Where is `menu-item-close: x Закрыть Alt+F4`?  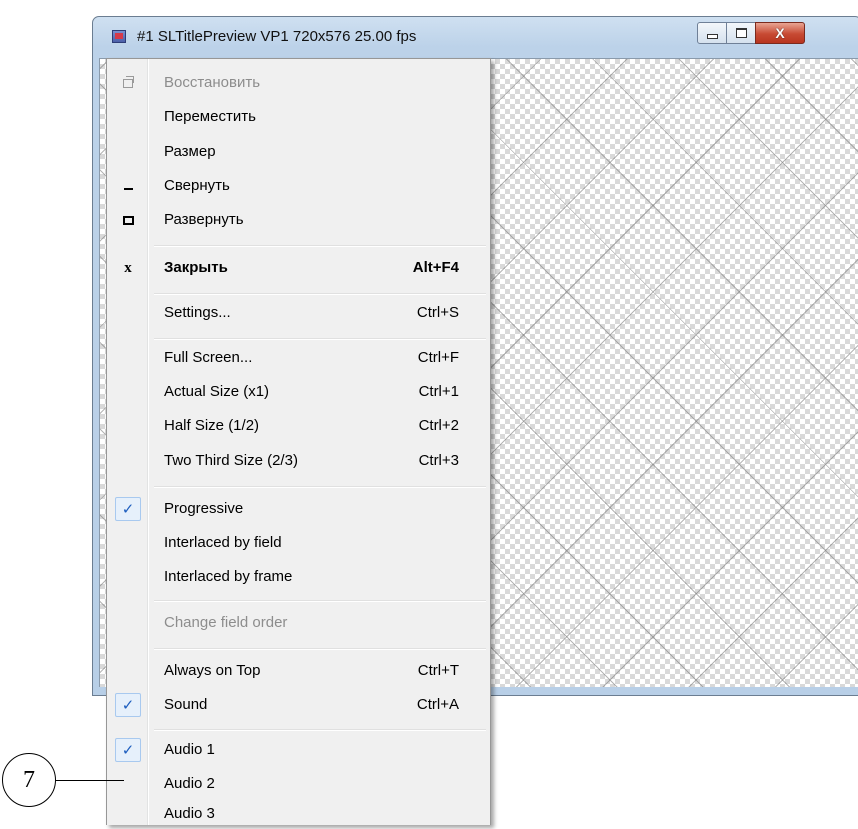
menu-item-close: x Закрыть Alt+F4 is located at coordinates (298, 268).